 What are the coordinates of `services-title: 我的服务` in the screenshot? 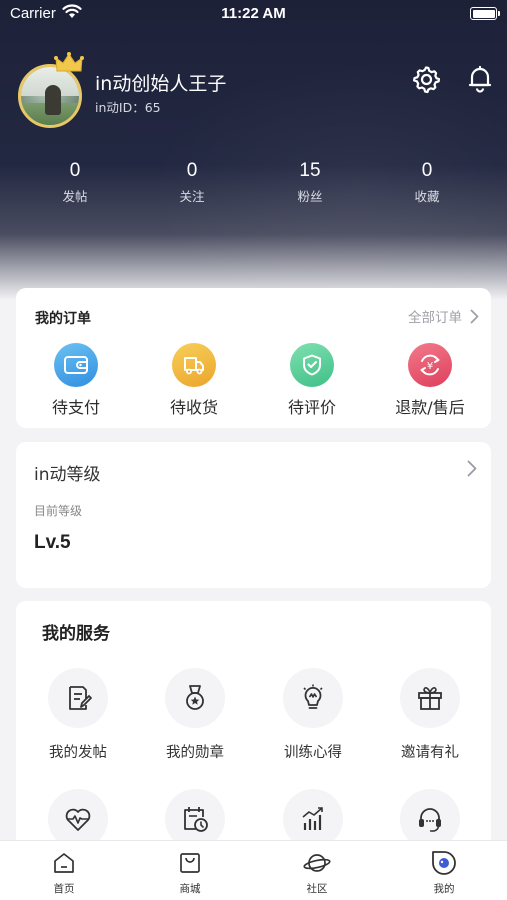 It's located at (76, 634).